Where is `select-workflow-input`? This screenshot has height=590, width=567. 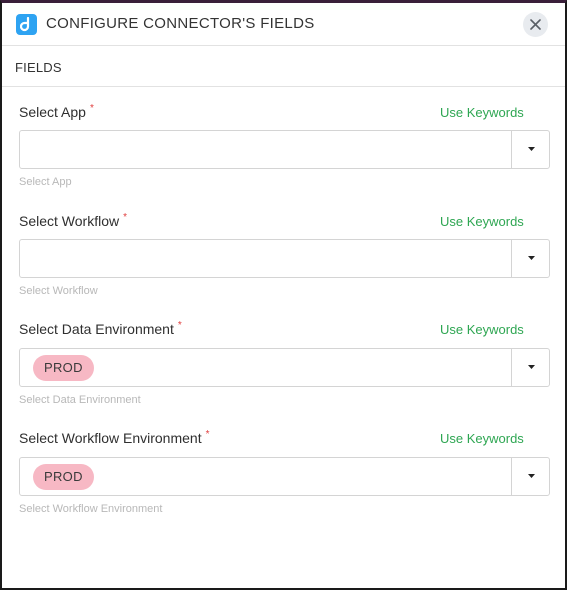
select-workflow-input is located at coordinates (265, 258).